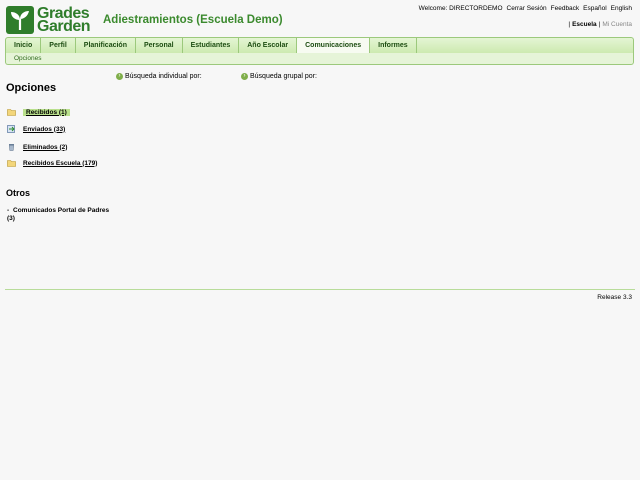  Describe the element at coordinates (31, 88) in the screenshot. I see `opciones-heading: Opciones` at that location.